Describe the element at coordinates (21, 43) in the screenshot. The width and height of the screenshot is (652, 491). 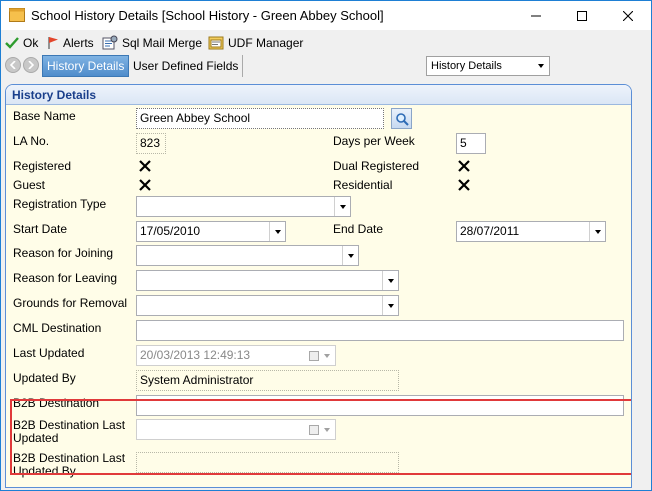
I see `ok-button: Ok` at that location.